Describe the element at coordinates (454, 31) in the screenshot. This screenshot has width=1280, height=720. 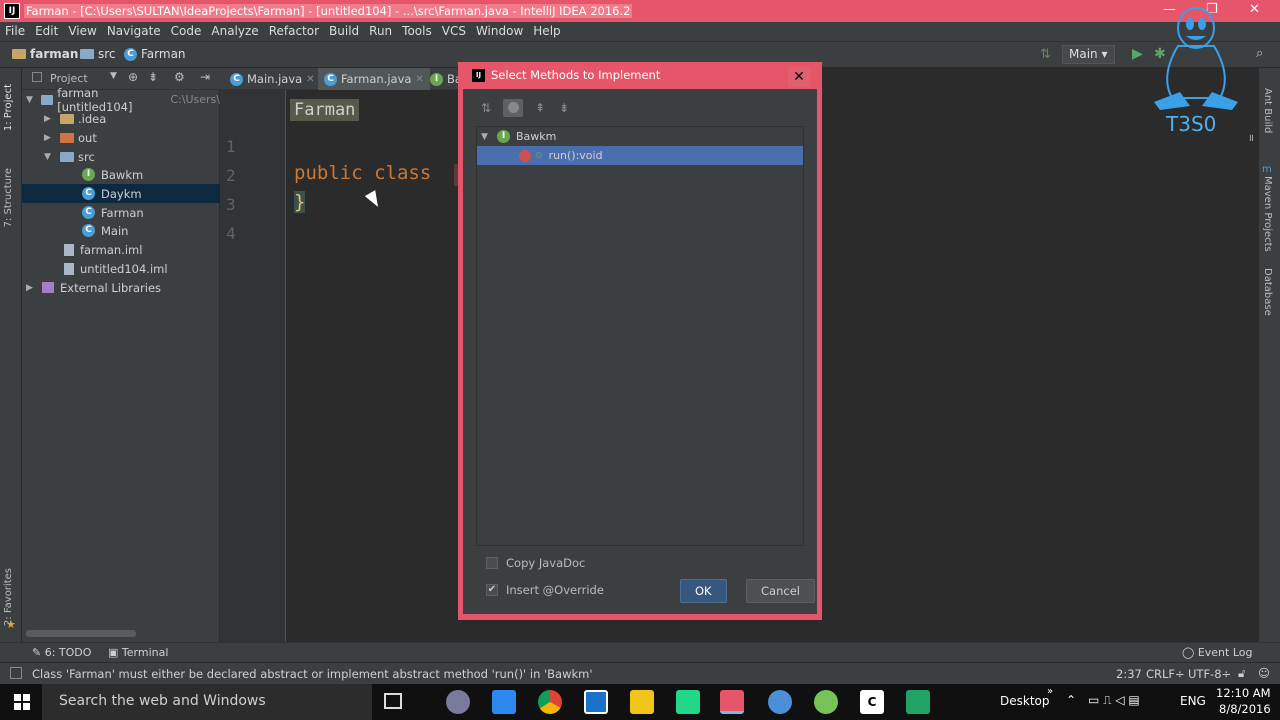
I see `menu-vcs: VCS` at that location.